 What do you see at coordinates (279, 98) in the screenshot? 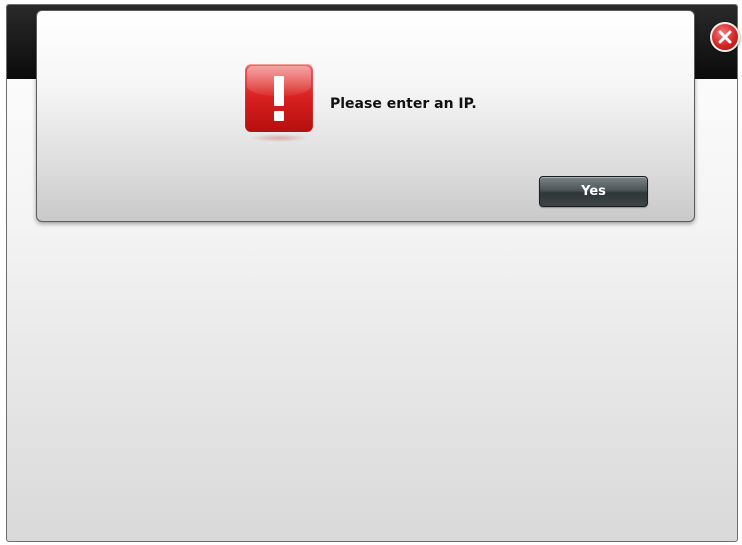
I see `exclamation-mark` at bounding box center [279, 98].